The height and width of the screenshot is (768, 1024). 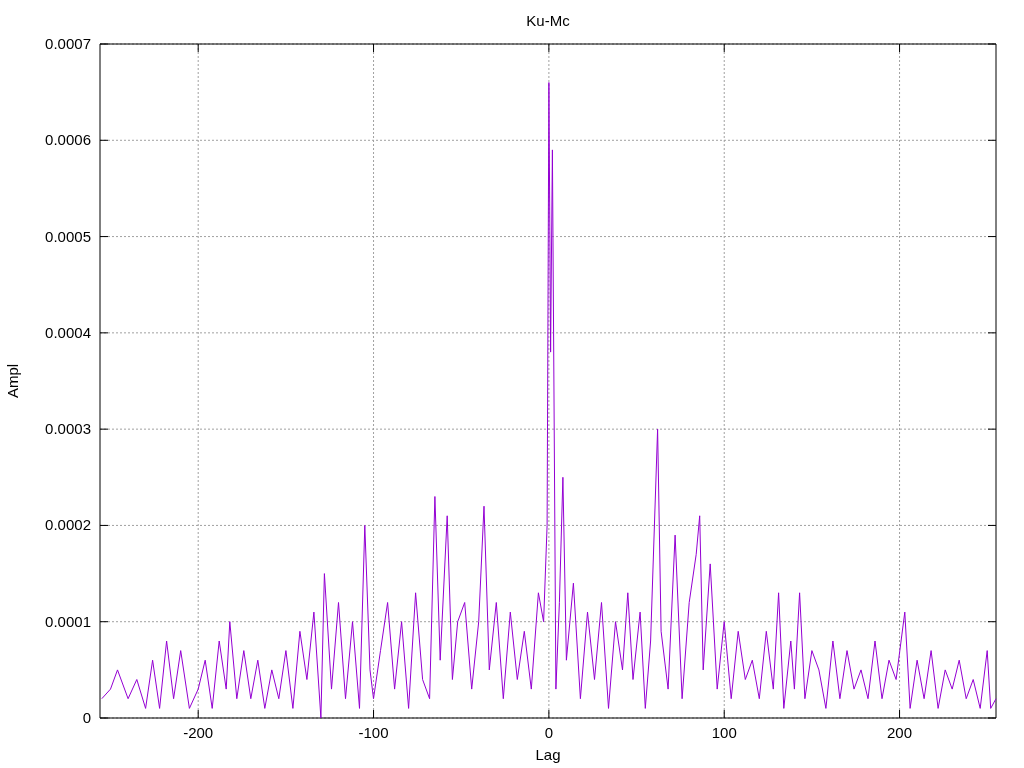 What do you see at coordinates (68, 525) in the screenshot?
I see `tick-label: 0.0002` at bounding box center [68, 525].